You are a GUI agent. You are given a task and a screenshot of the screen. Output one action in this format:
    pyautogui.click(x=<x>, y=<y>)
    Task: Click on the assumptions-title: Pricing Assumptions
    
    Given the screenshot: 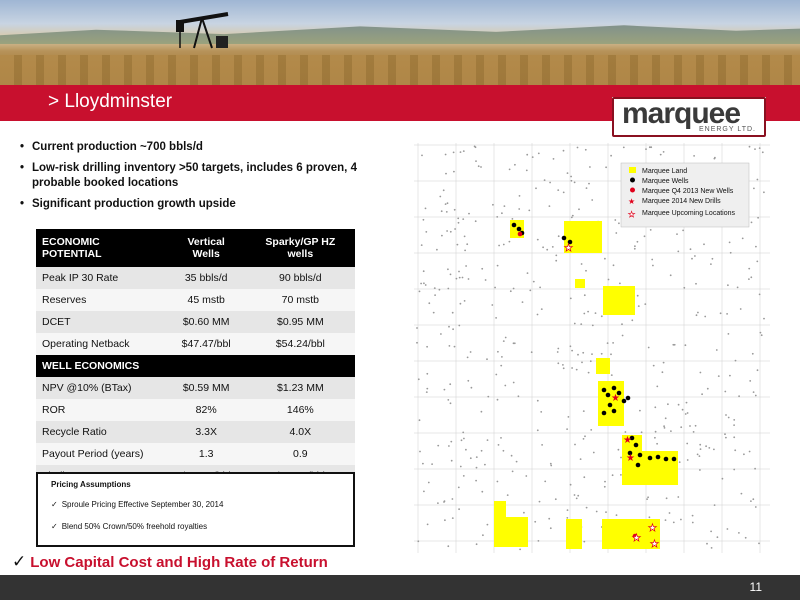 What is the action you would take?
    pyautogui.click(x=91, y=484)
    